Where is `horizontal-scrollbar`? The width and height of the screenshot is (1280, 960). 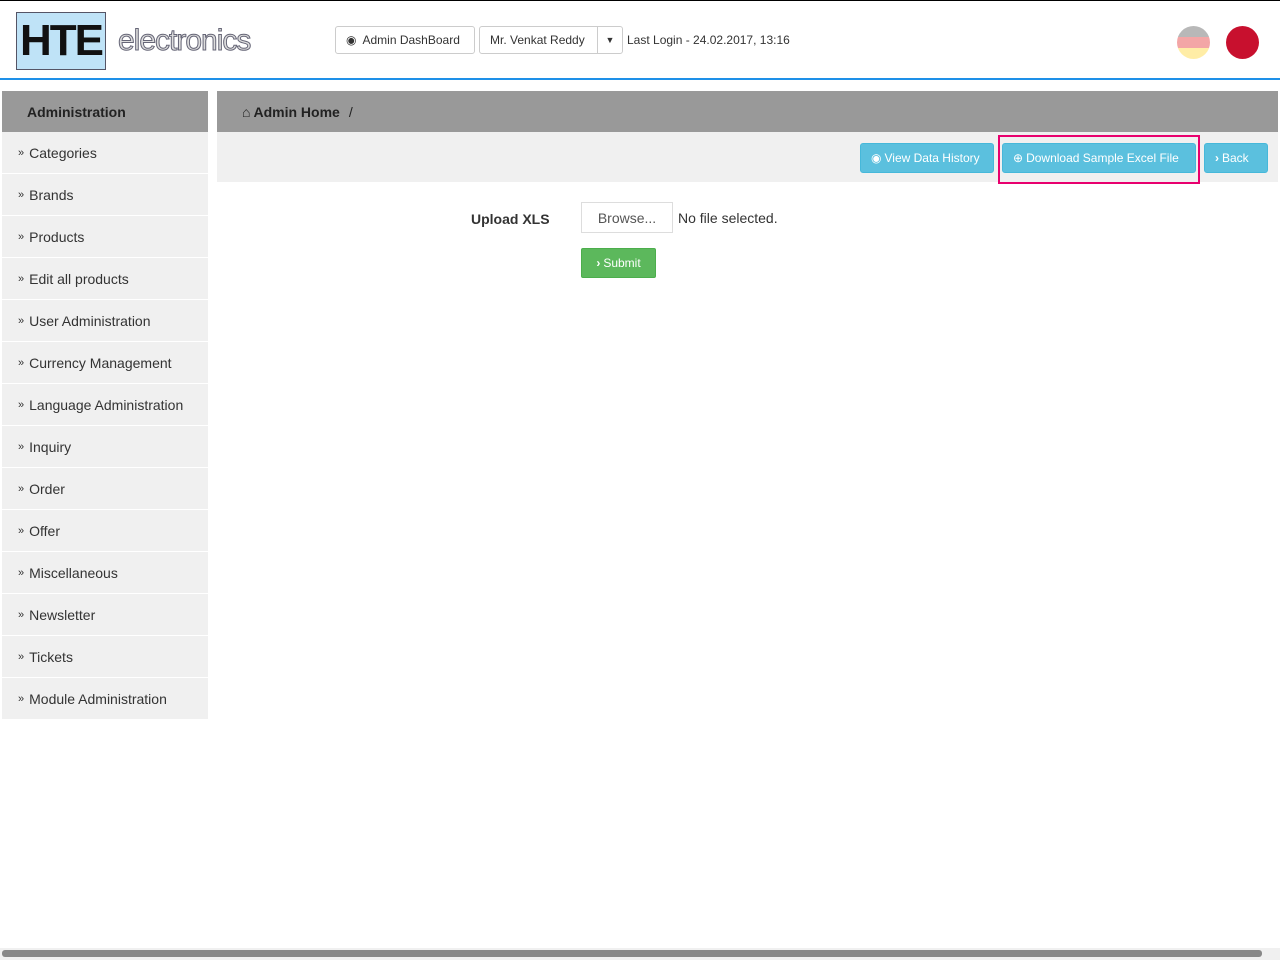
horizontal-scrollbar is located at coordinates (640, 954).